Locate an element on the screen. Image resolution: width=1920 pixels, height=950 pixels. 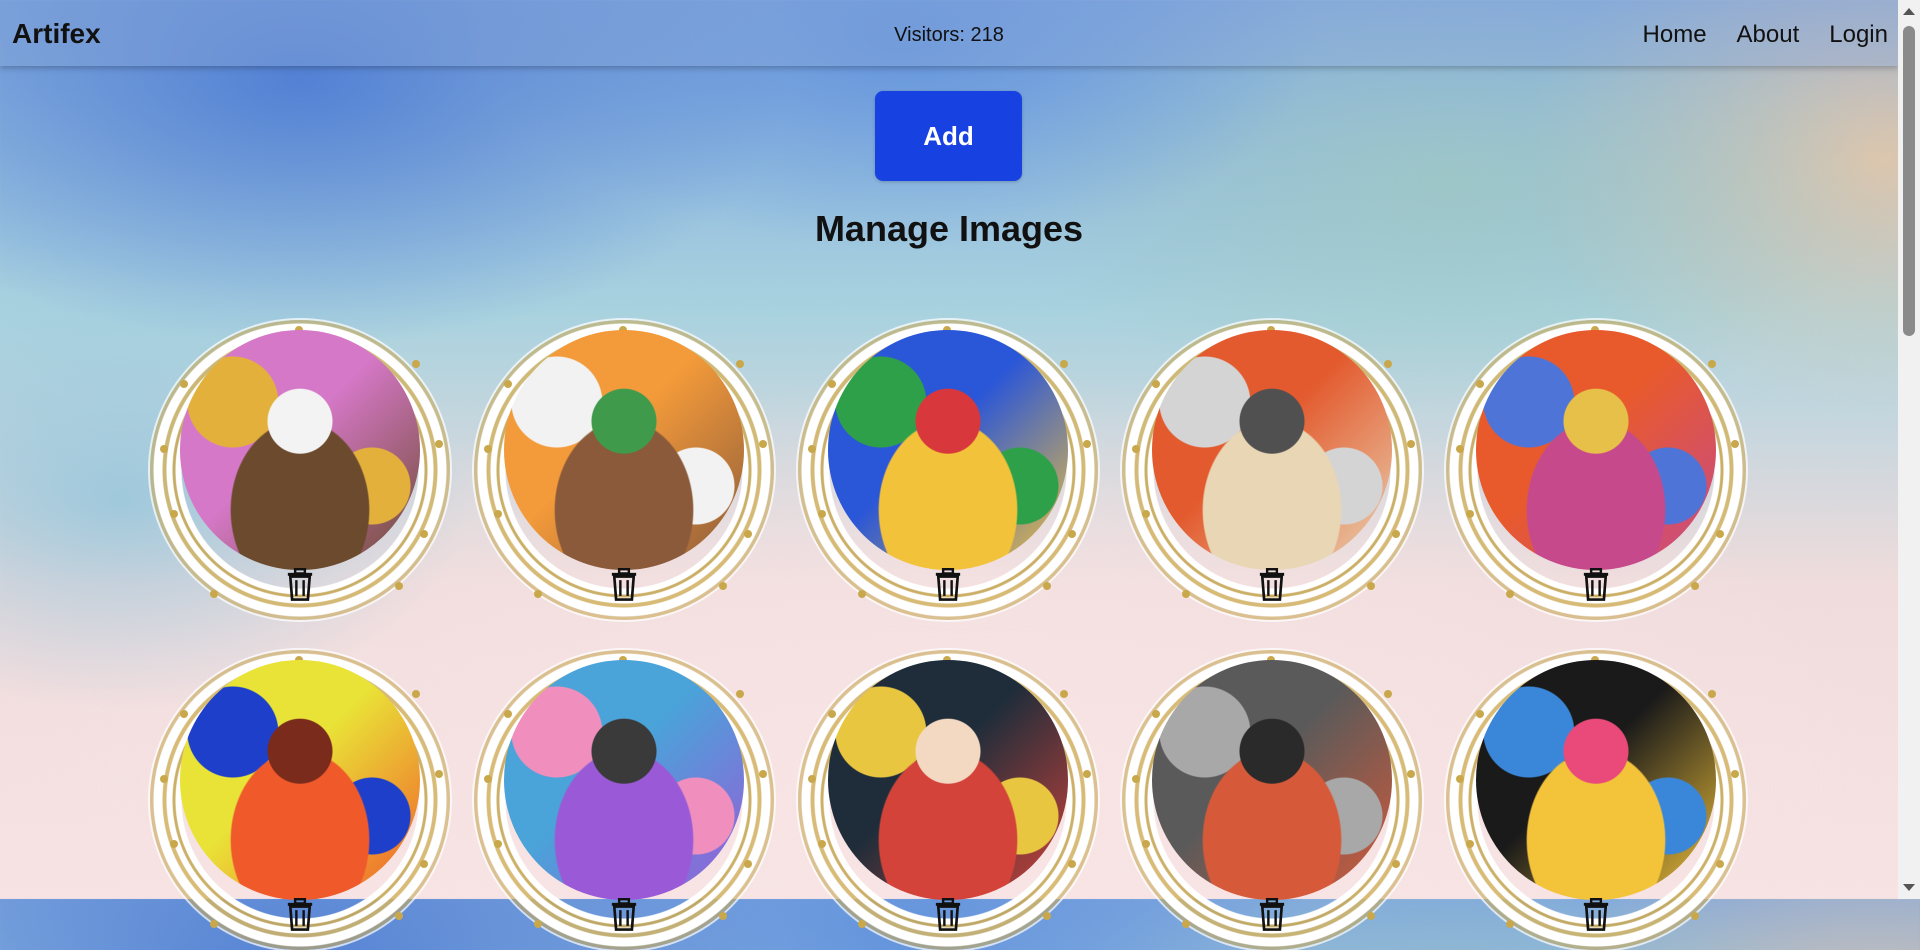
top-navbar: Artifex Visitors: 218 Home About Login is located at coordinates (949, 33).